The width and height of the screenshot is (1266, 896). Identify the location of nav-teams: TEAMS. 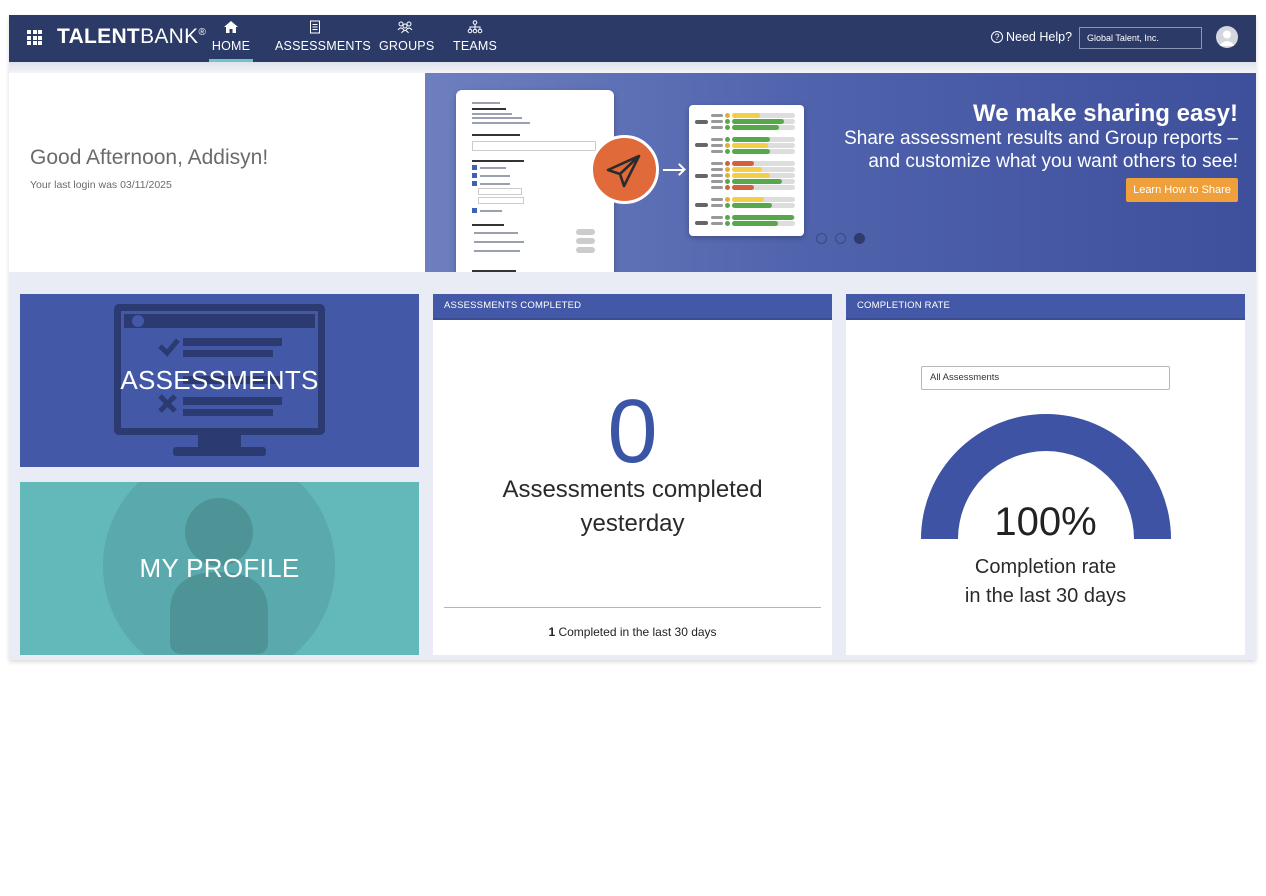
(475, 38).